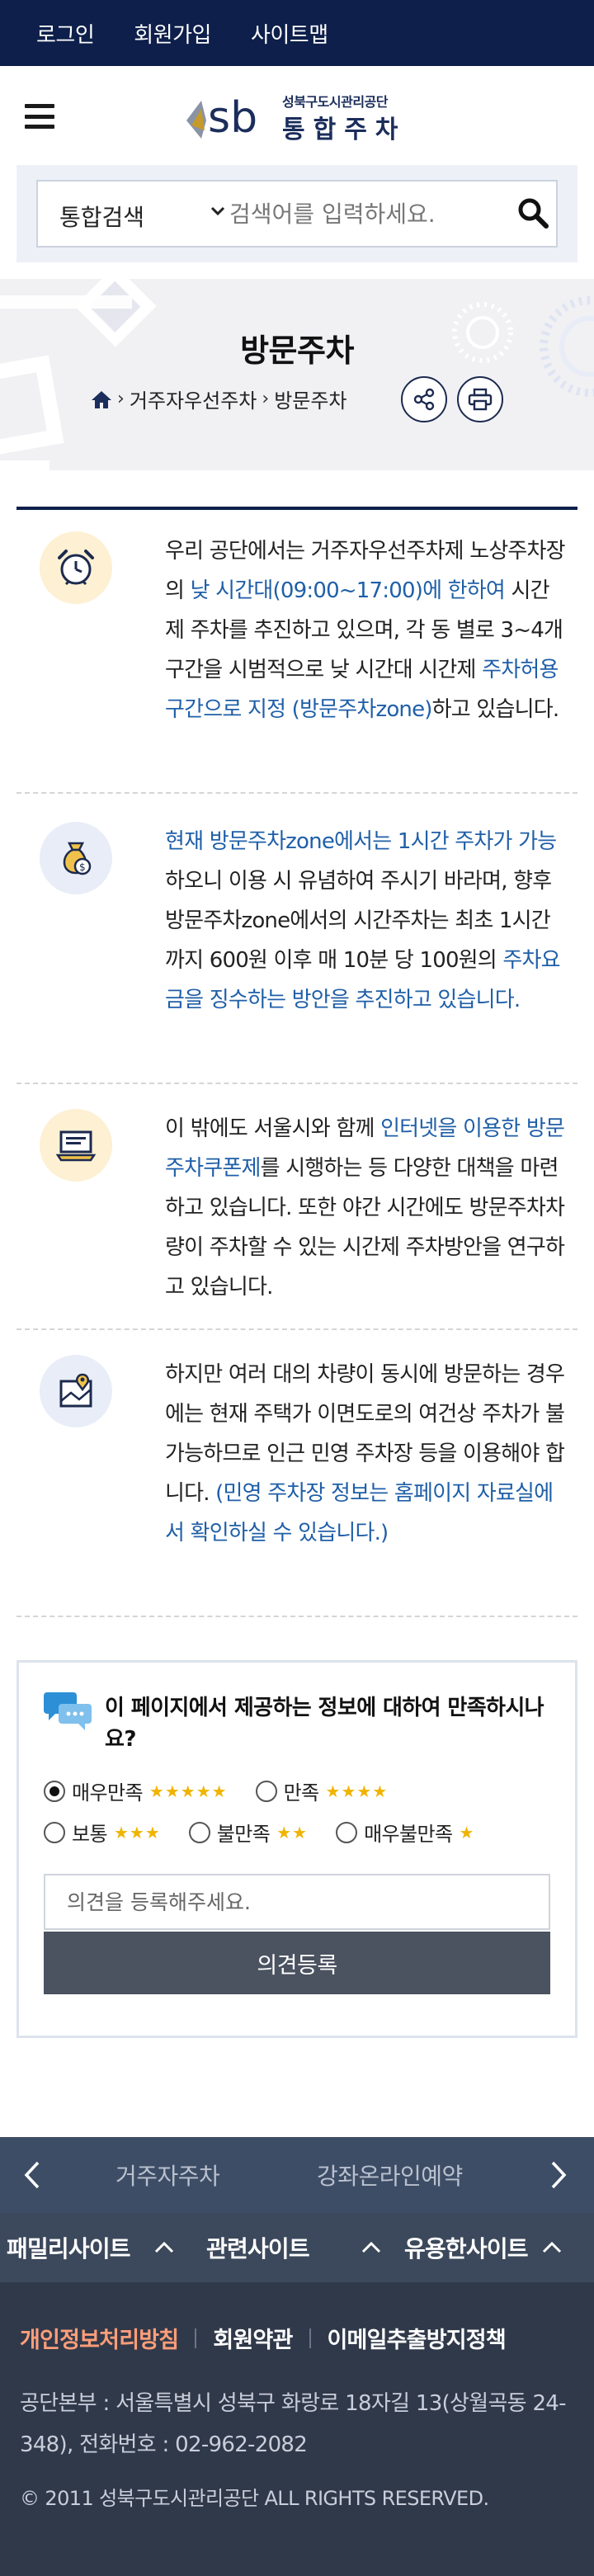 The width and height of the screenshot is (594, 2576). I want to click on laptop-coupon-icon, so click(76, 1145).